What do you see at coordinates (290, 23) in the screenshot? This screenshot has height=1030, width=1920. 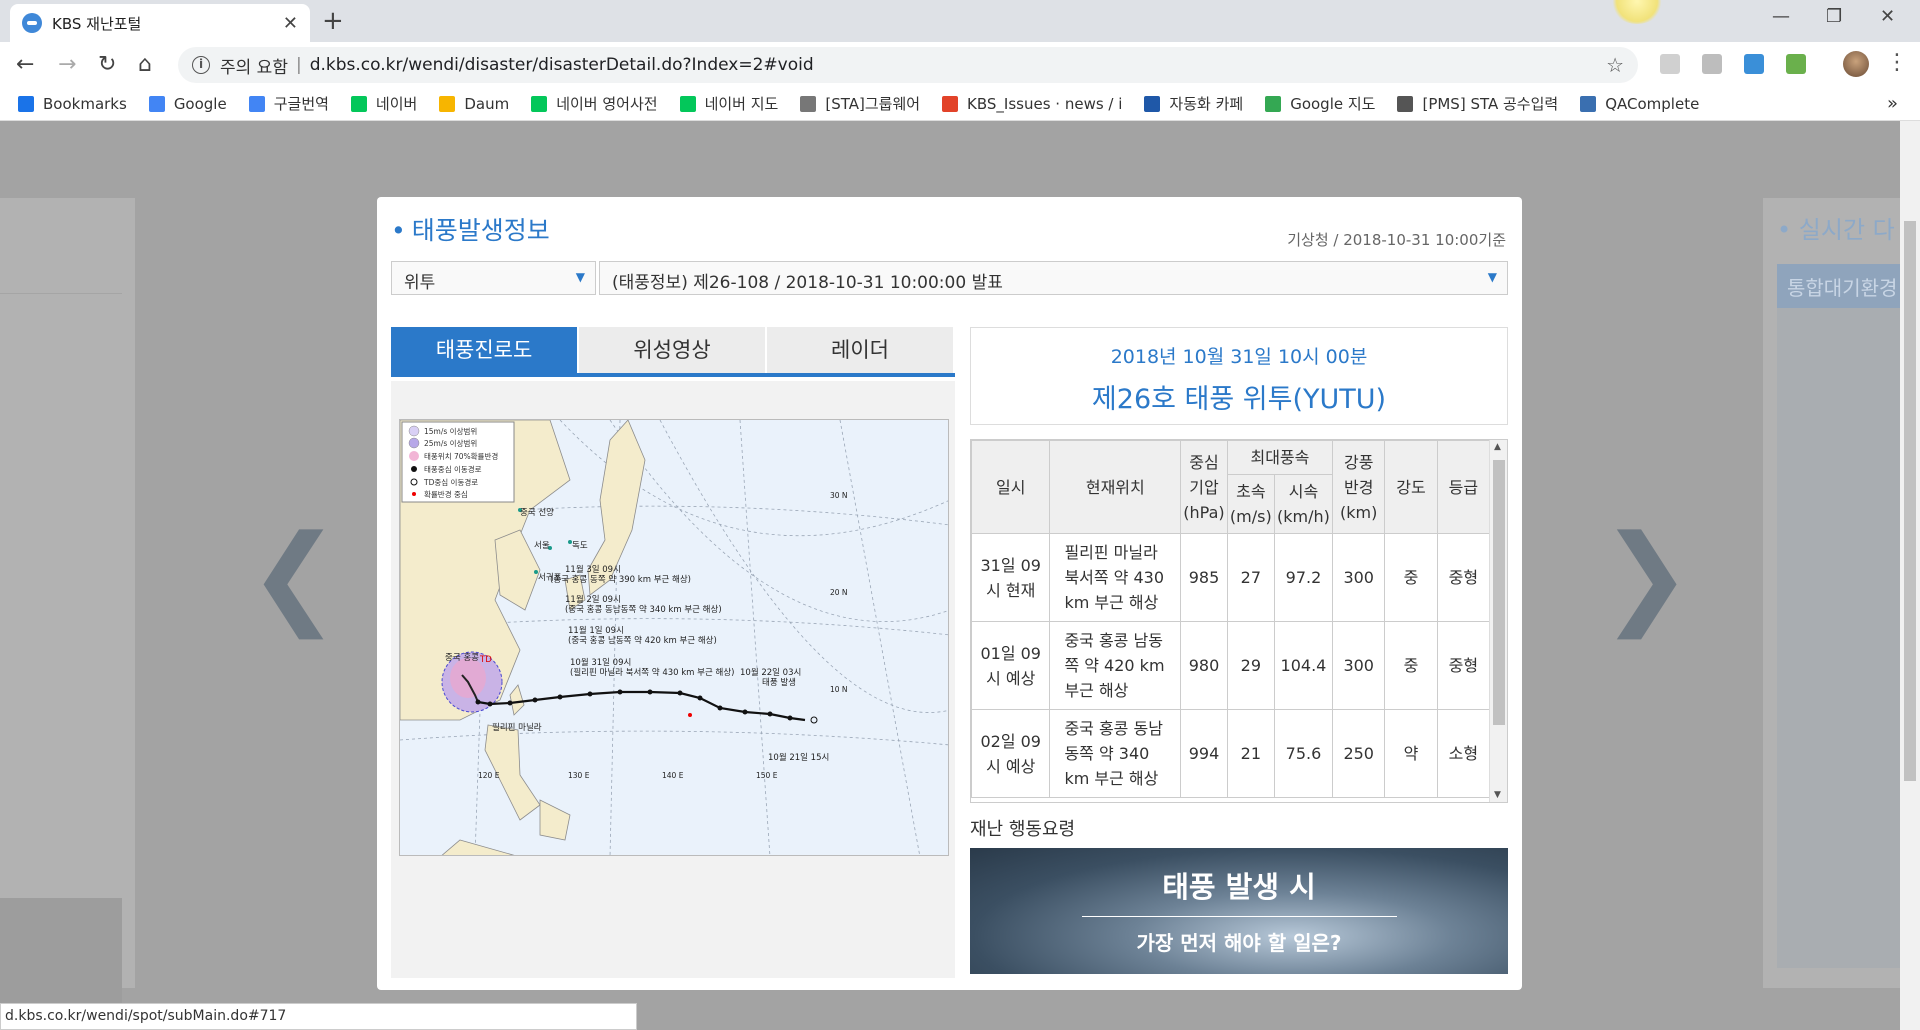 I see `close-tab-icon: ✕` at bounding box center [290, 23].